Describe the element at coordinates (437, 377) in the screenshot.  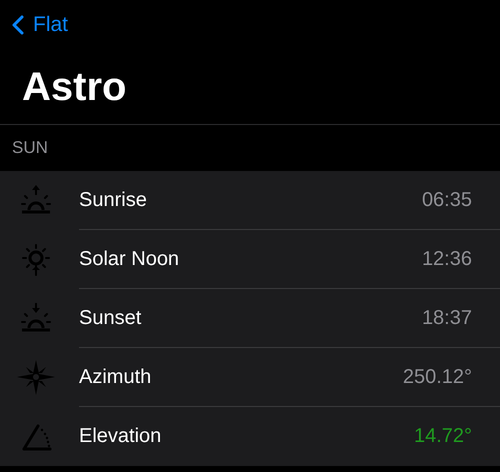
I see `row-value: 250.12°` at that location.